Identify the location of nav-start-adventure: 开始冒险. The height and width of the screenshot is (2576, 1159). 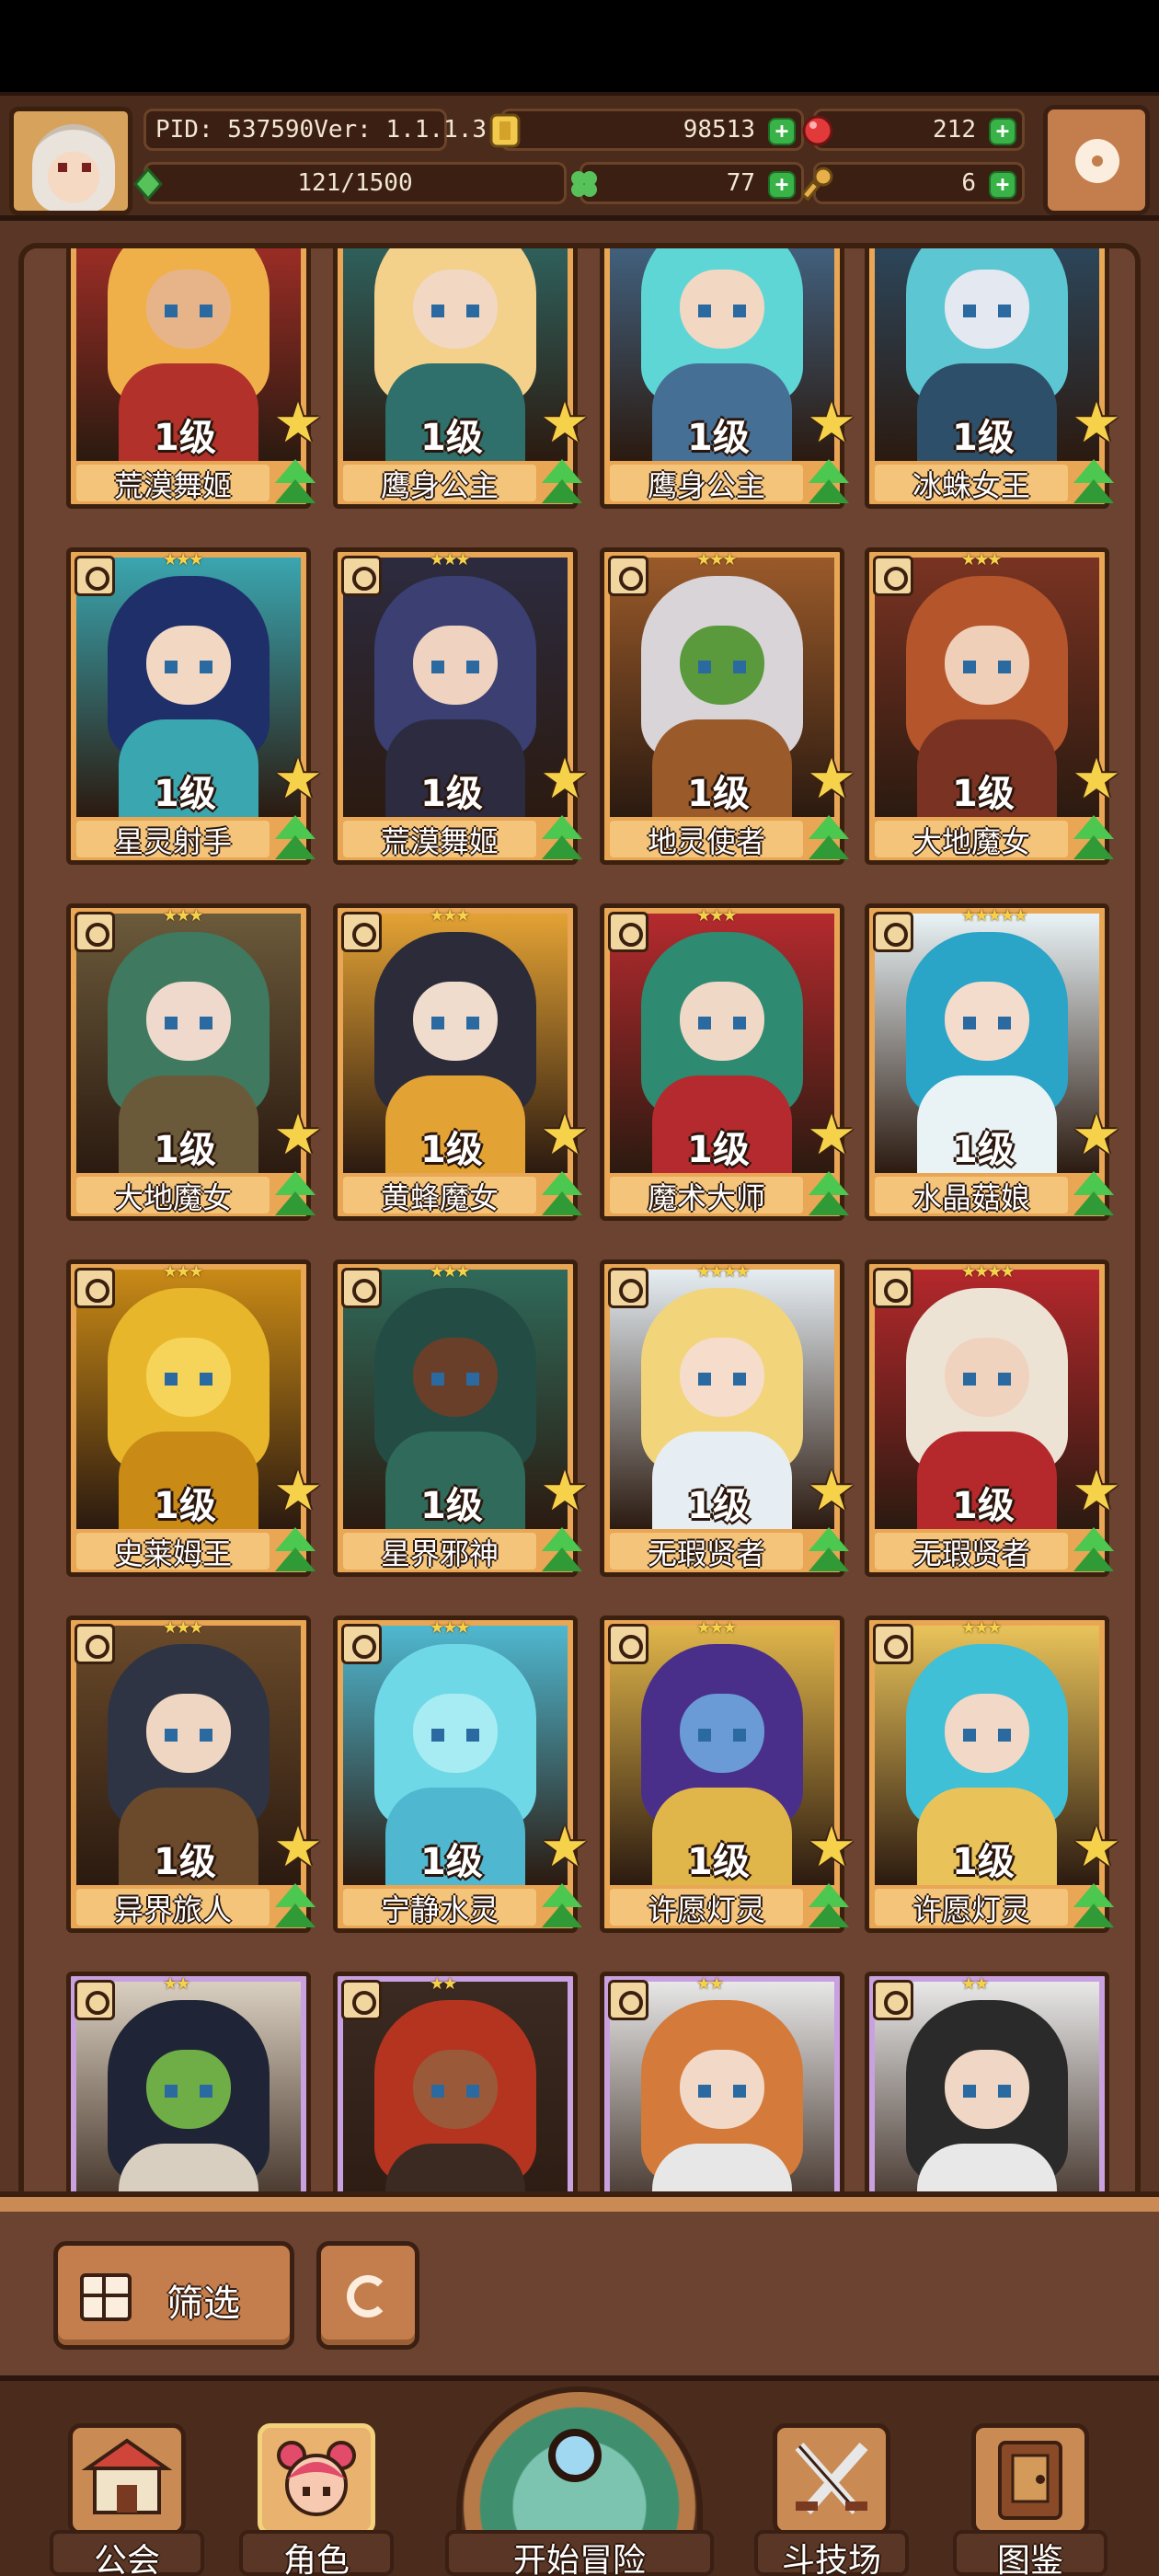
(579, 2478).